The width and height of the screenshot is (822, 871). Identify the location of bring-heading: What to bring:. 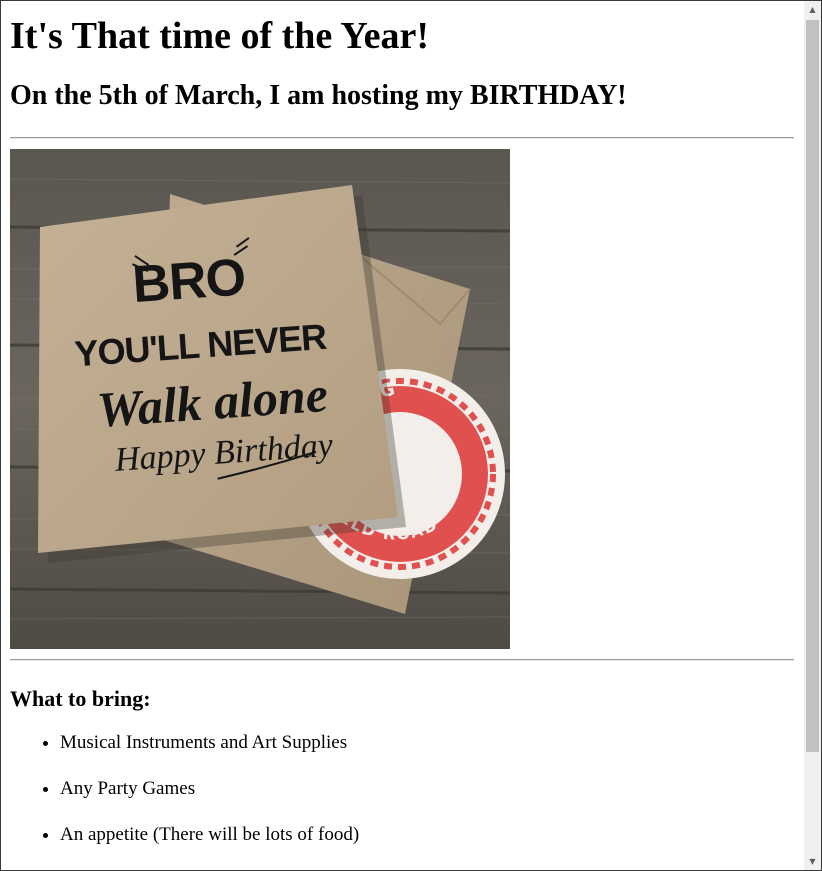
(80, 698).